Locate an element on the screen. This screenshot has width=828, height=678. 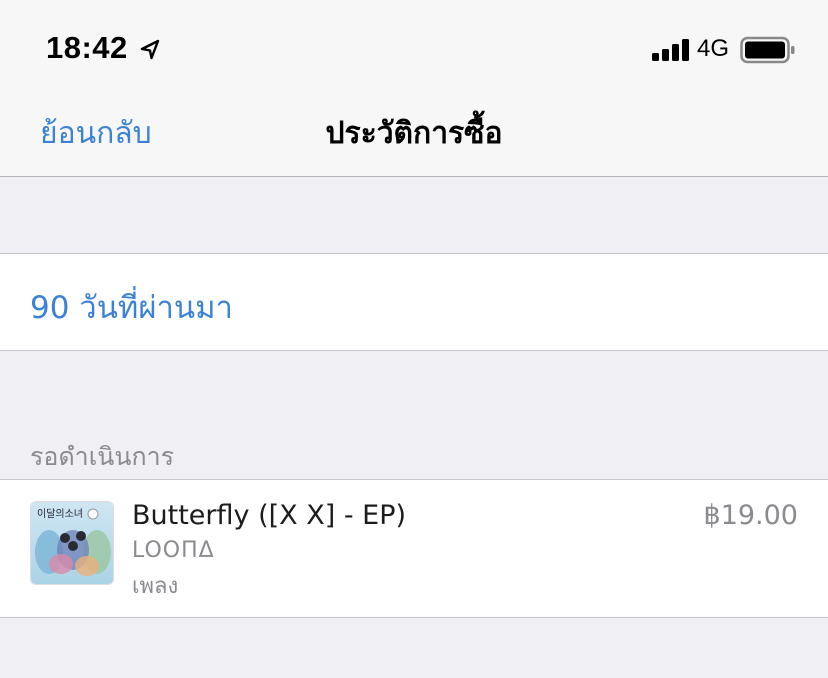
item-artist: LOOΠΔ is located at coordinates (173, 550).